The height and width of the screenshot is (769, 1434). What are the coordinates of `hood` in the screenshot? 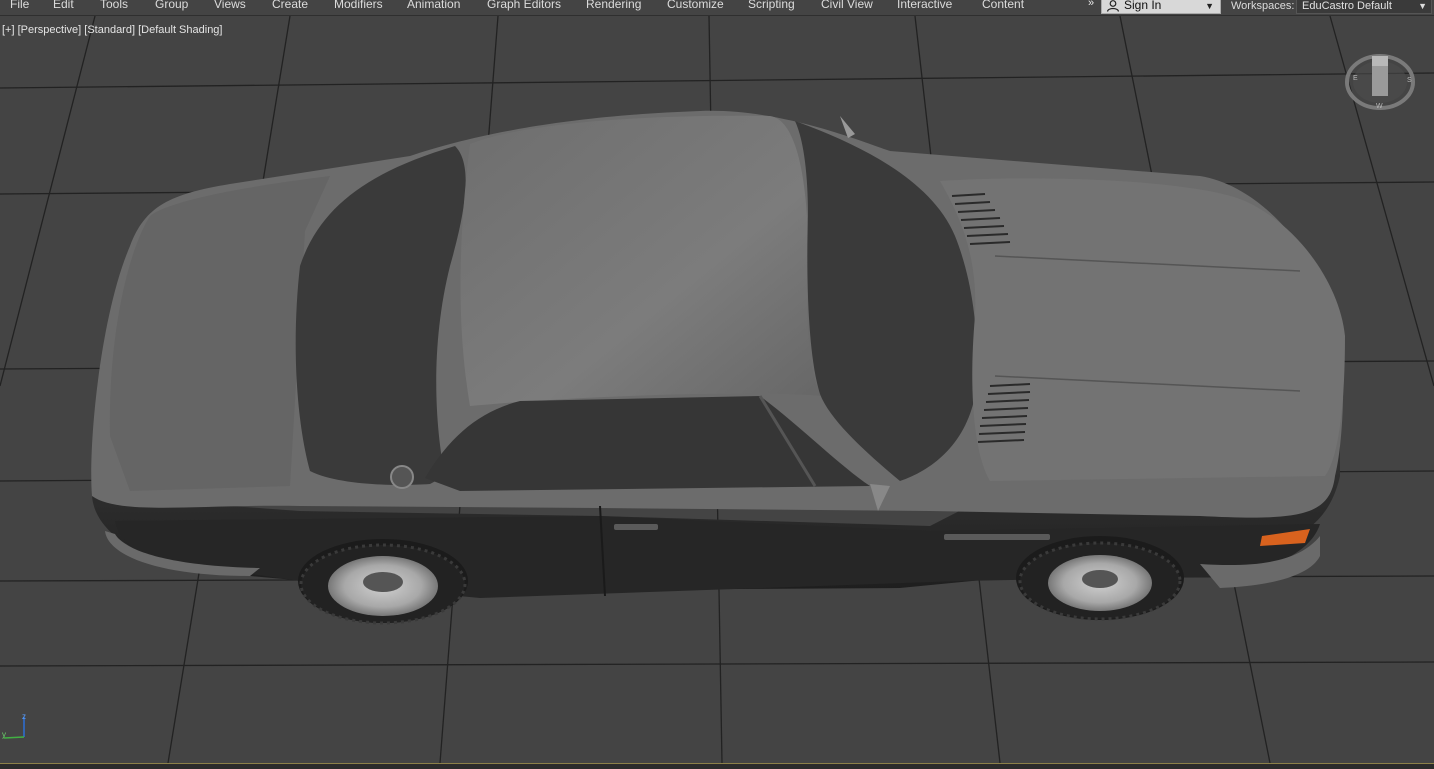 It's located at (1142, 329).